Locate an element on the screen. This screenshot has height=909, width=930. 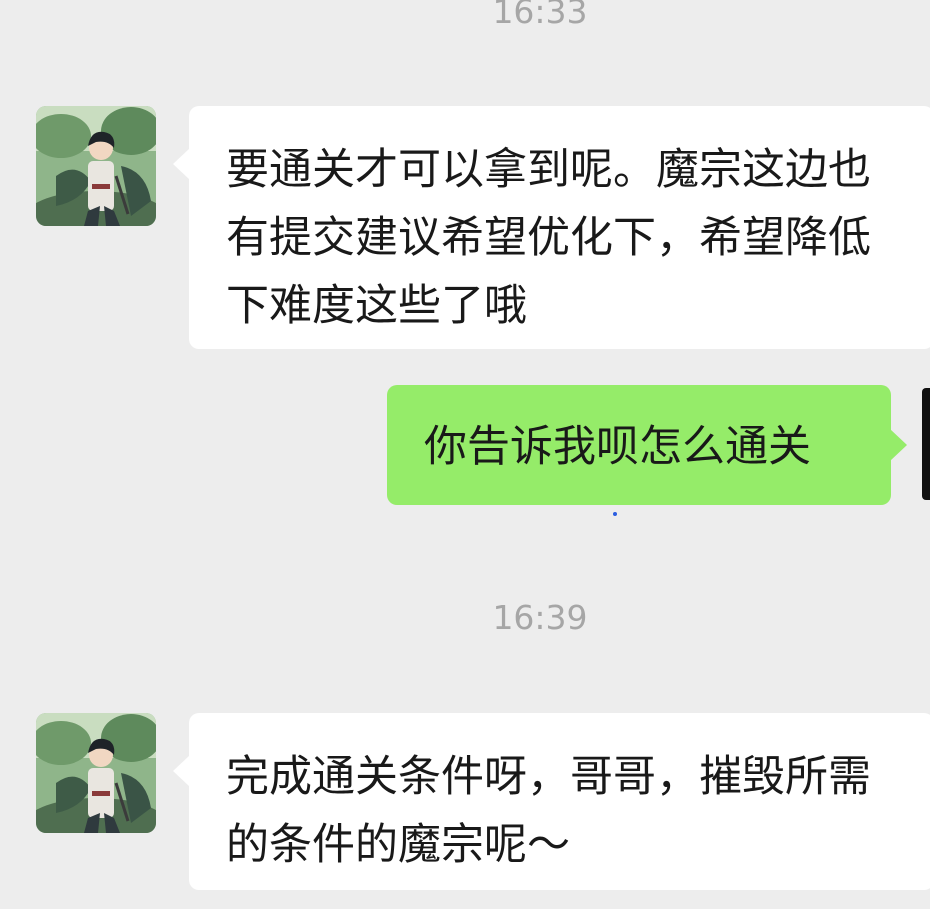
status-dot is located at coordinates (615, 514).